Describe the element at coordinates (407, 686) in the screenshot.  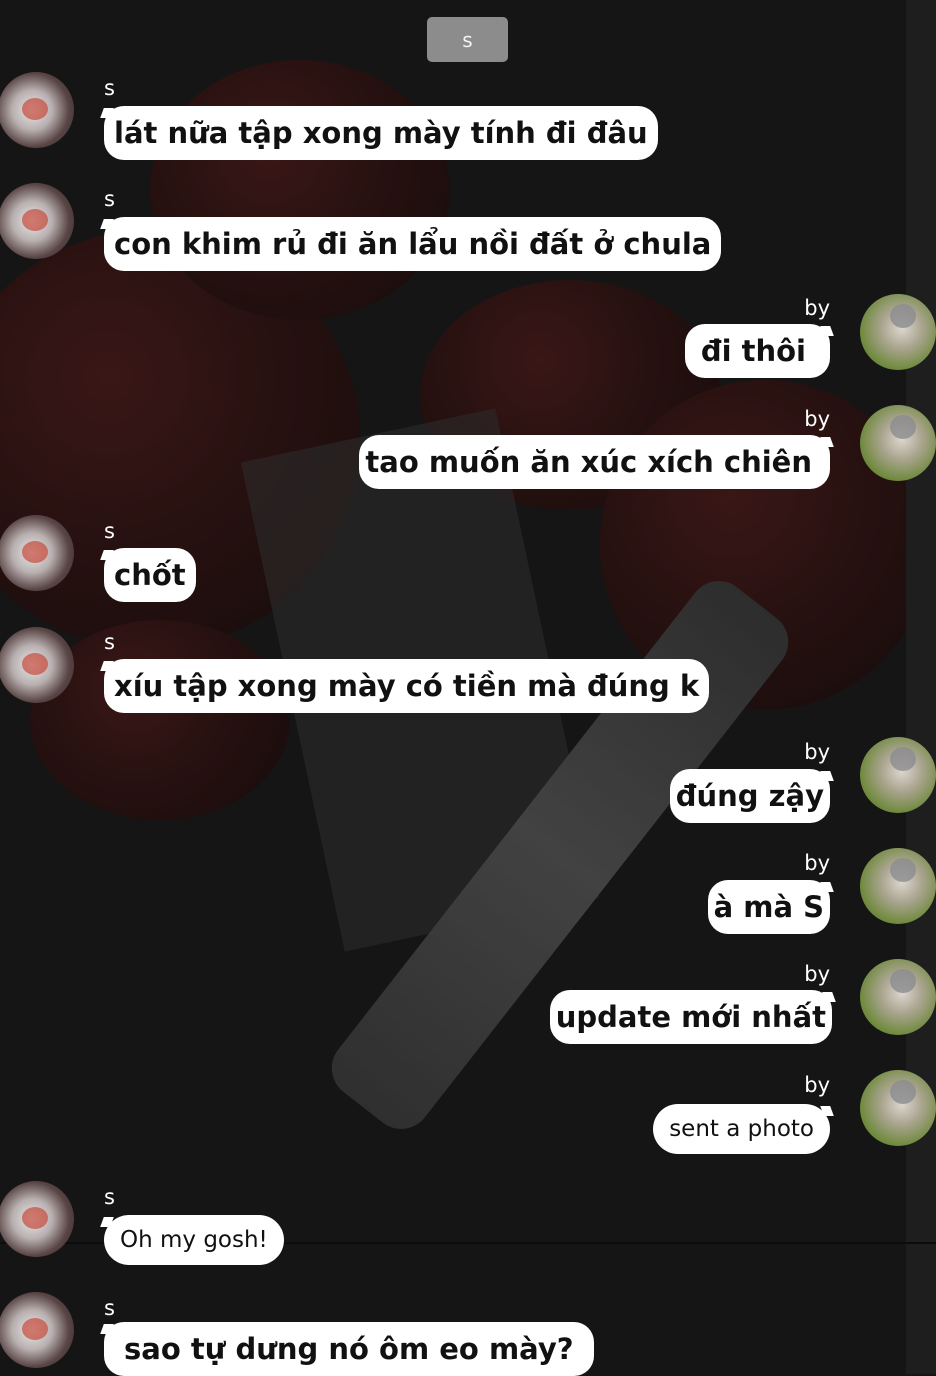
I see `message-bubble: xíu tập xong mày có tiền mà đúng k` at that location.